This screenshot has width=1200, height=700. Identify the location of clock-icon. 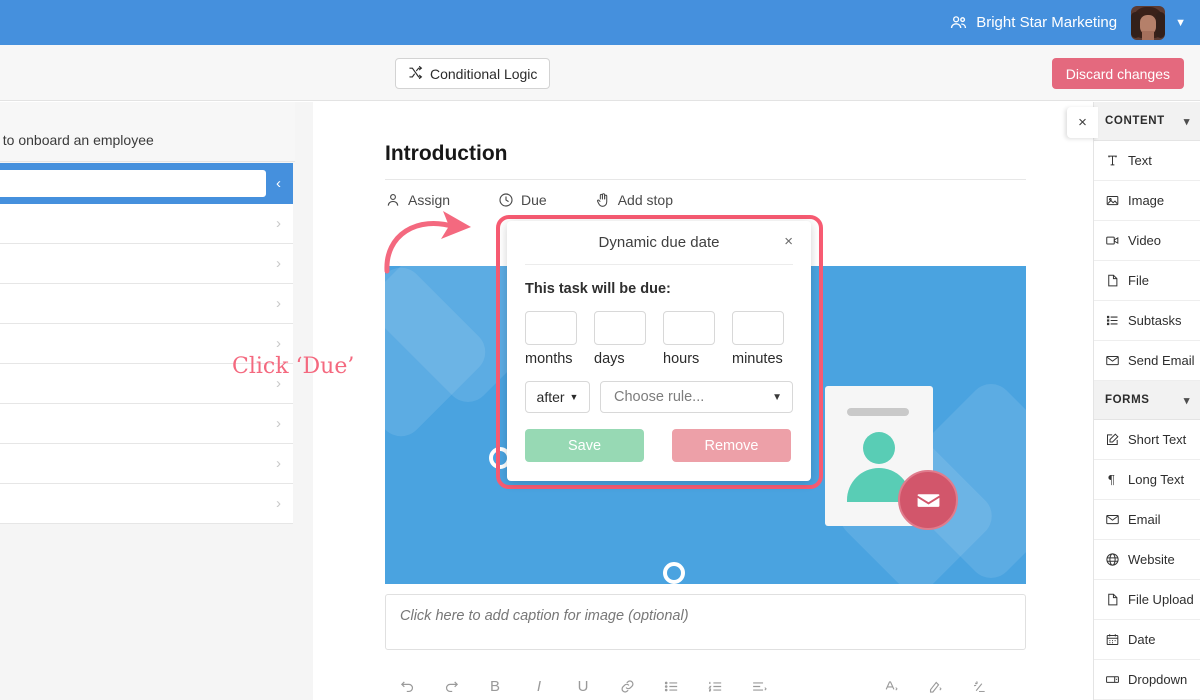
(506, 200).